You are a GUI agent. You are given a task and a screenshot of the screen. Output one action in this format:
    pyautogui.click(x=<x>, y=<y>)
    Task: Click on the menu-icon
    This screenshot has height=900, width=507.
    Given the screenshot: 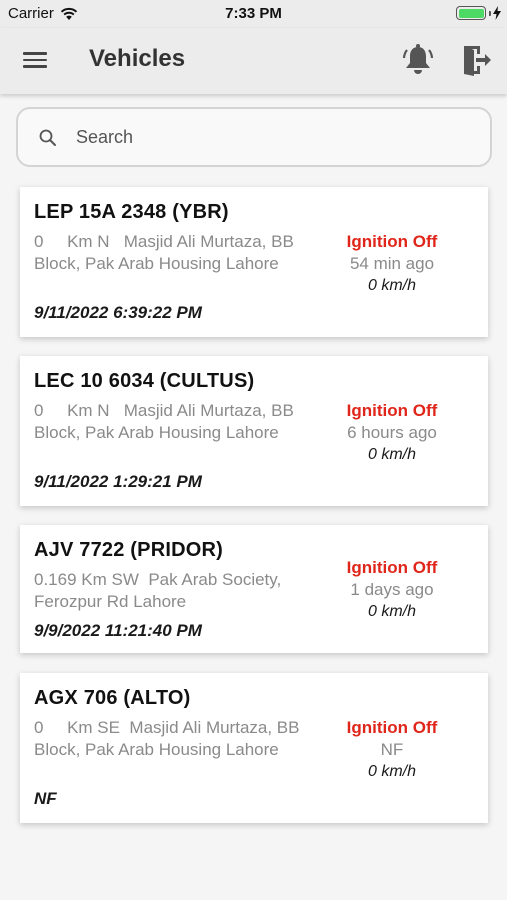 What is the action you would take?
    pyautogui.click(x=35, y=60)
    